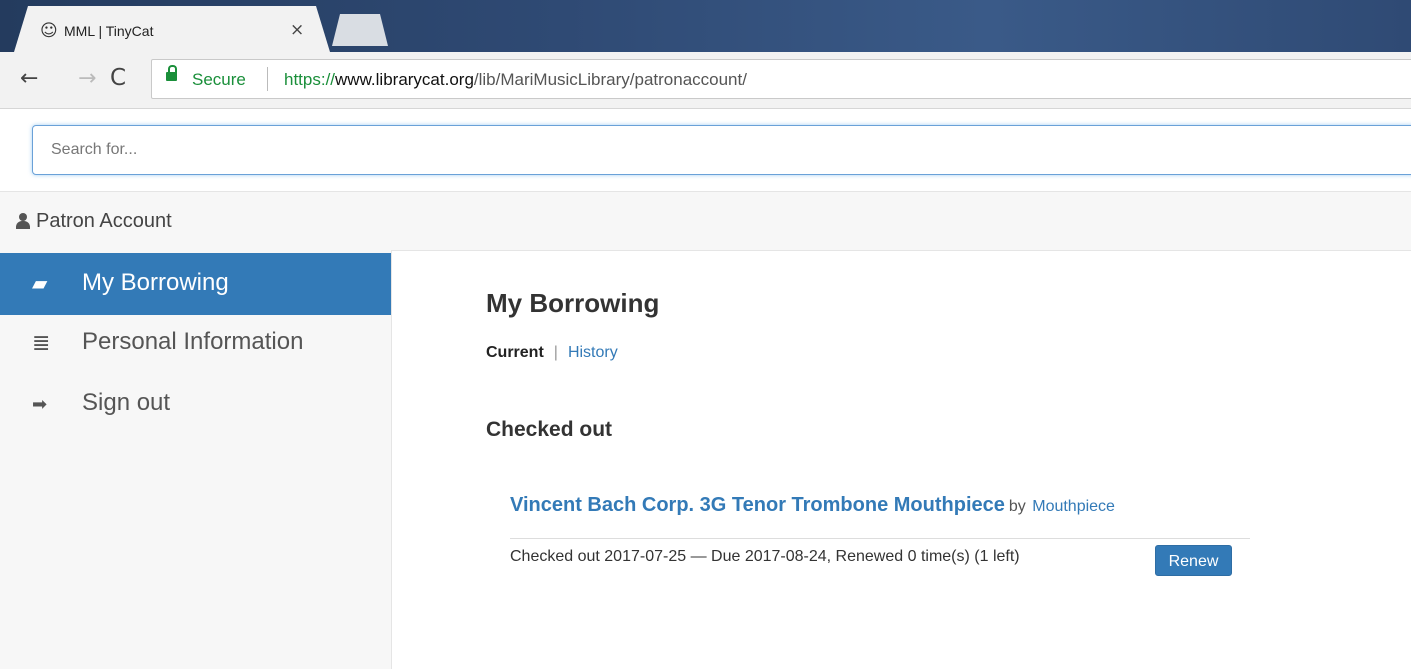 The height and width of the screenshot is (669, 1411). I want to click on search-input, so click(722, 150).